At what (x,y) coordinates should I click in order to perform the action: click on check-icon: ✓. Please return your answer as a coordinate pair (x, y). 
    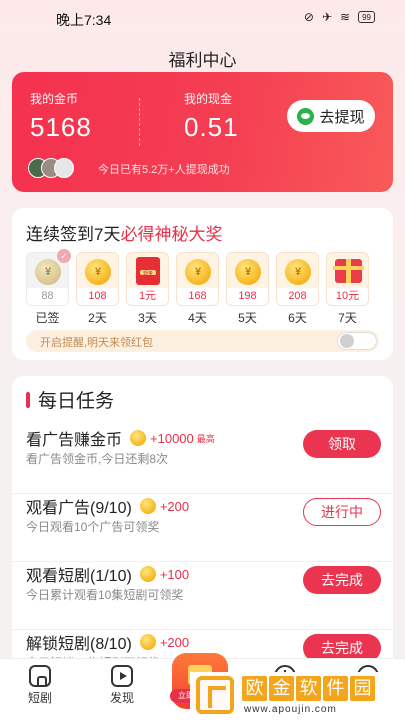
    Looking at the image, I should click on (64, 256).